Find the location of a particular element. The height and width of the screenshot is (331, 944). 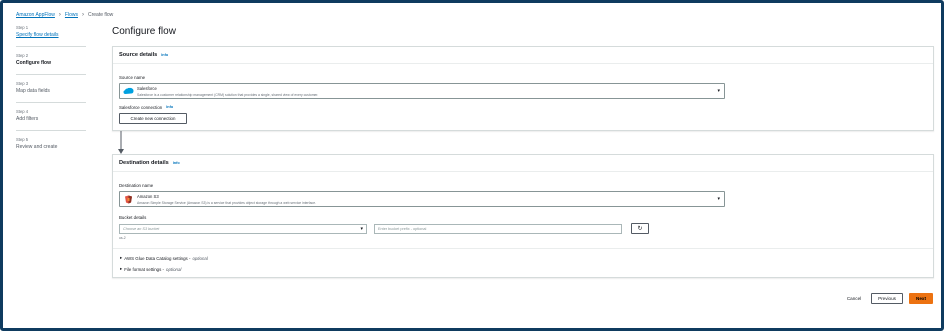

step-number: Step 2 is located at coordinates (22, 55).